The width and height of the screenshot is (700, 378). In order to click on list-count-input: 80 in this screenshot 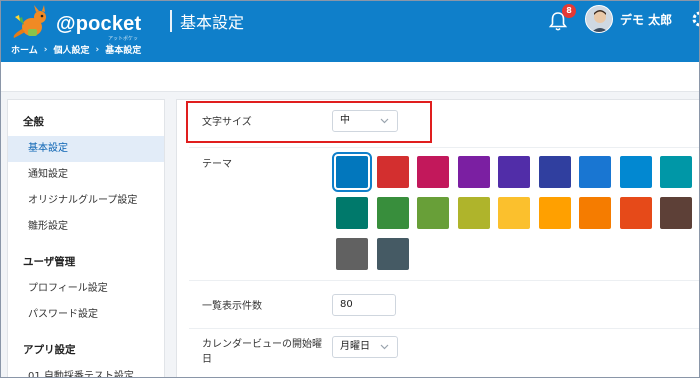, I will do `click(364, 305)`.